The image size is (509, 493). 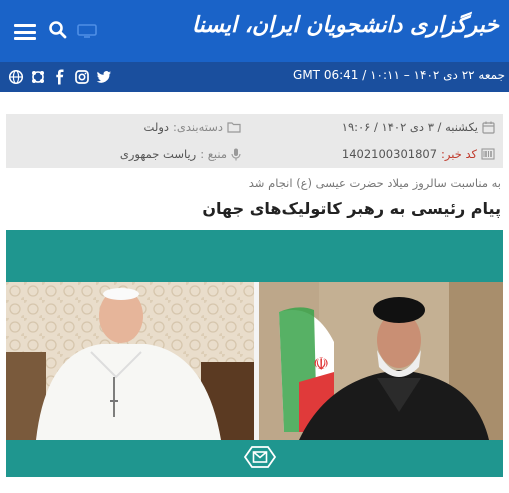 What do you see at coordinates (58, 30) in the screenshot?
I see `search-icon` at bounding box center [58, 30].